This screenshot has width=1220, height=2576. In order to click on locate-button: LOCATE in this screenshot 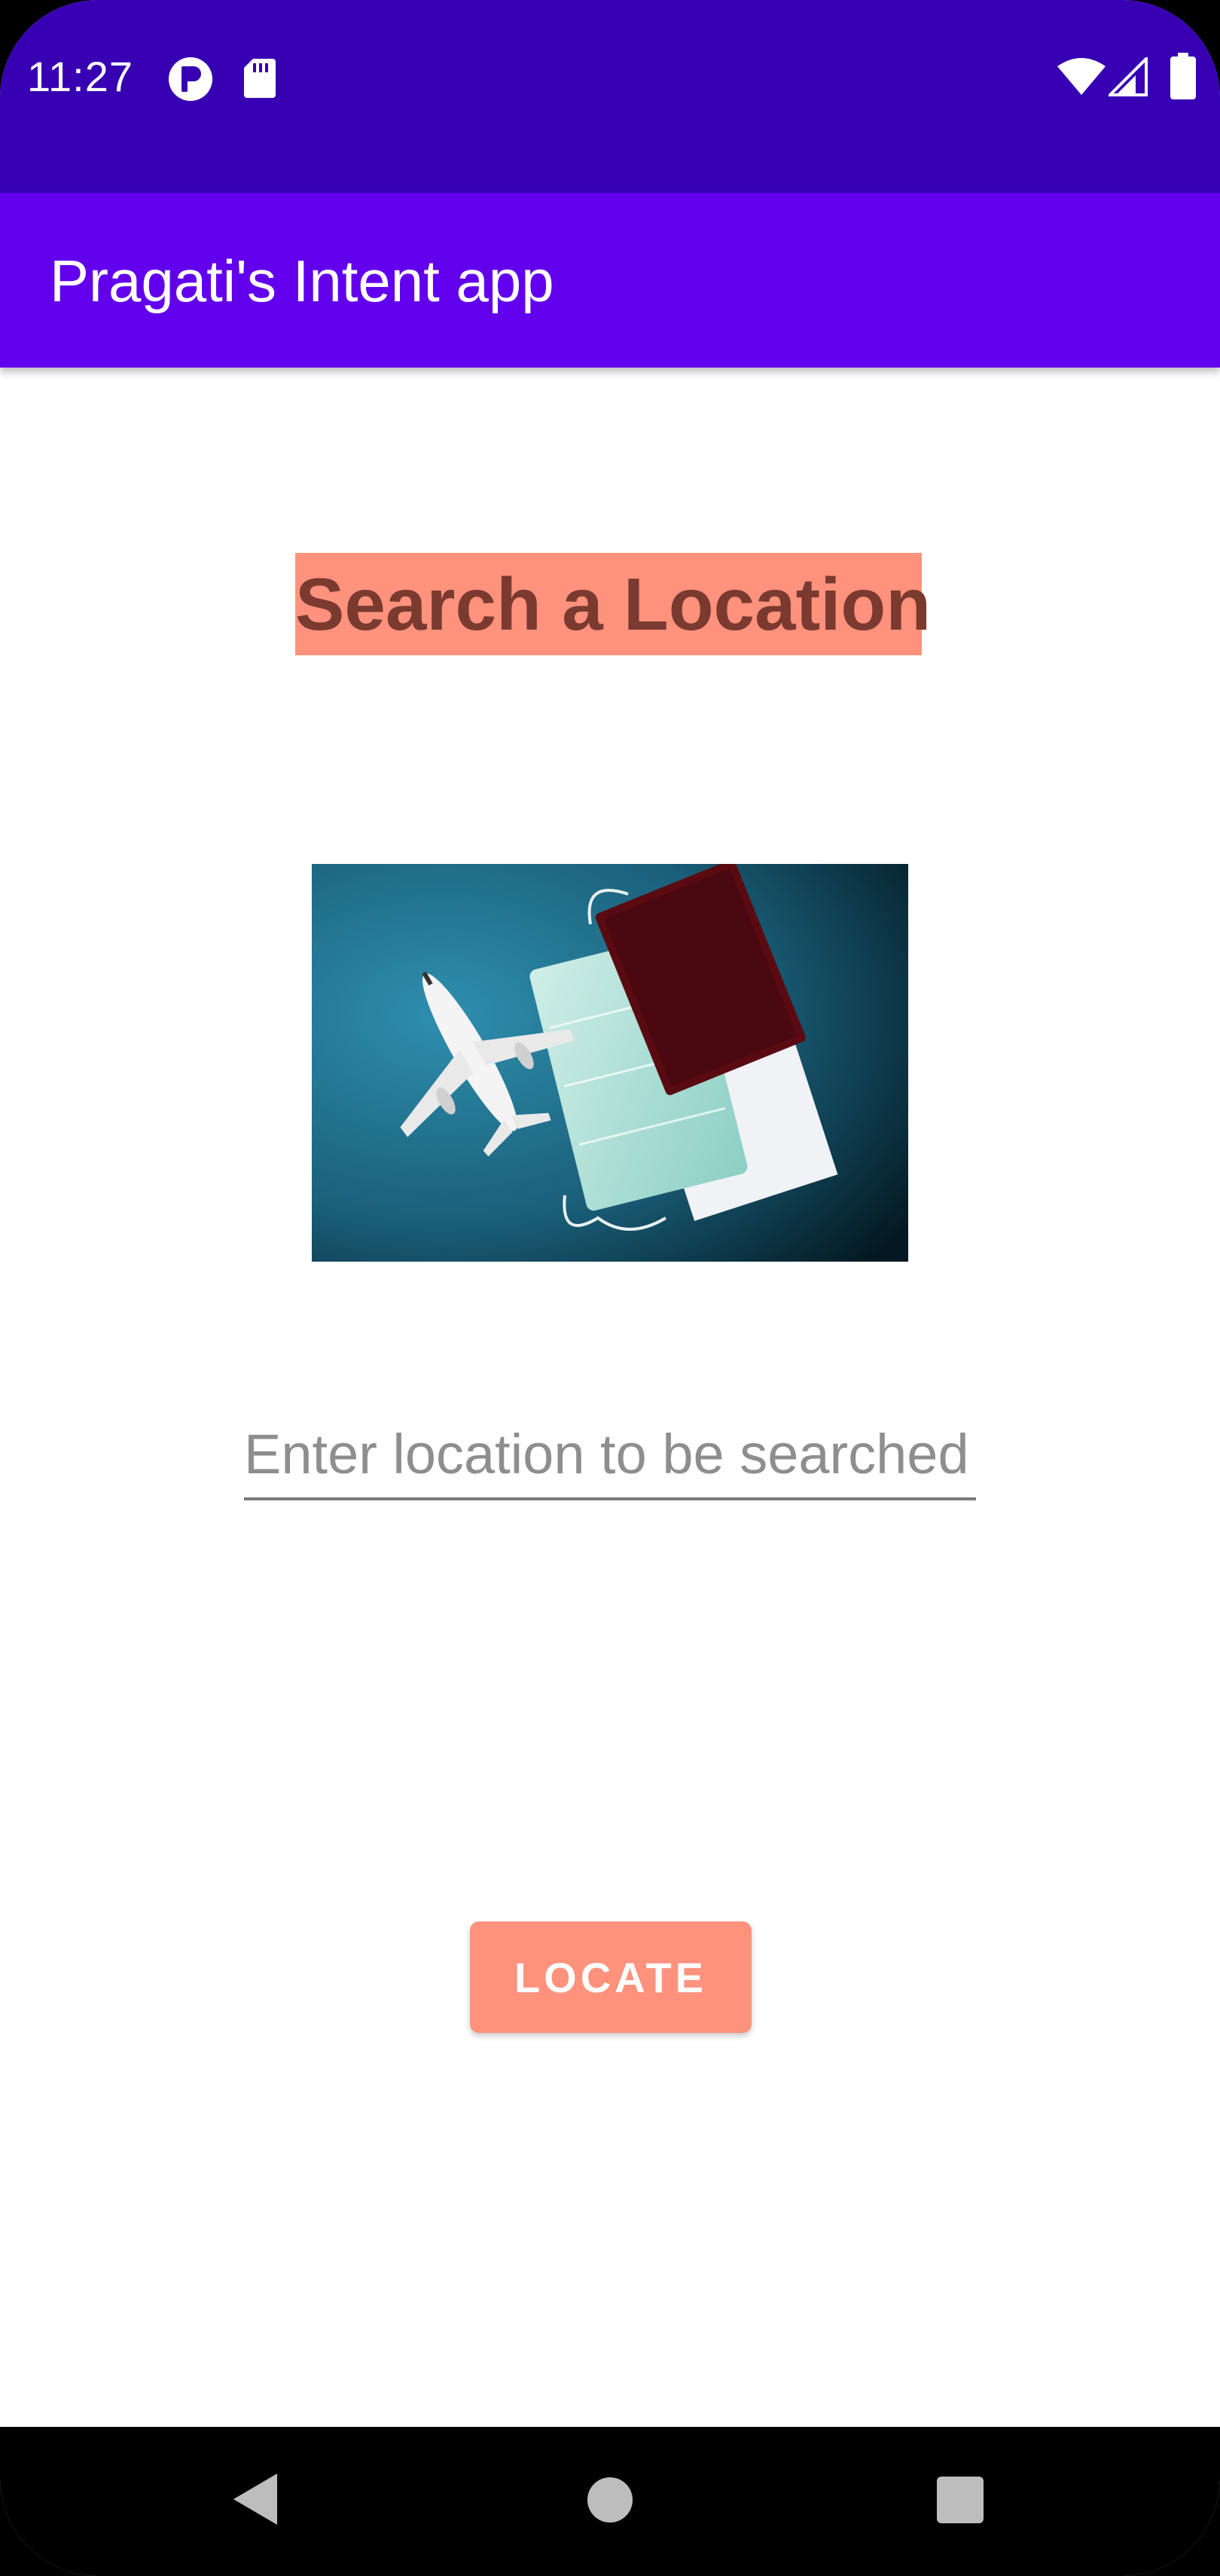, I will do `click(611, 1977)`.